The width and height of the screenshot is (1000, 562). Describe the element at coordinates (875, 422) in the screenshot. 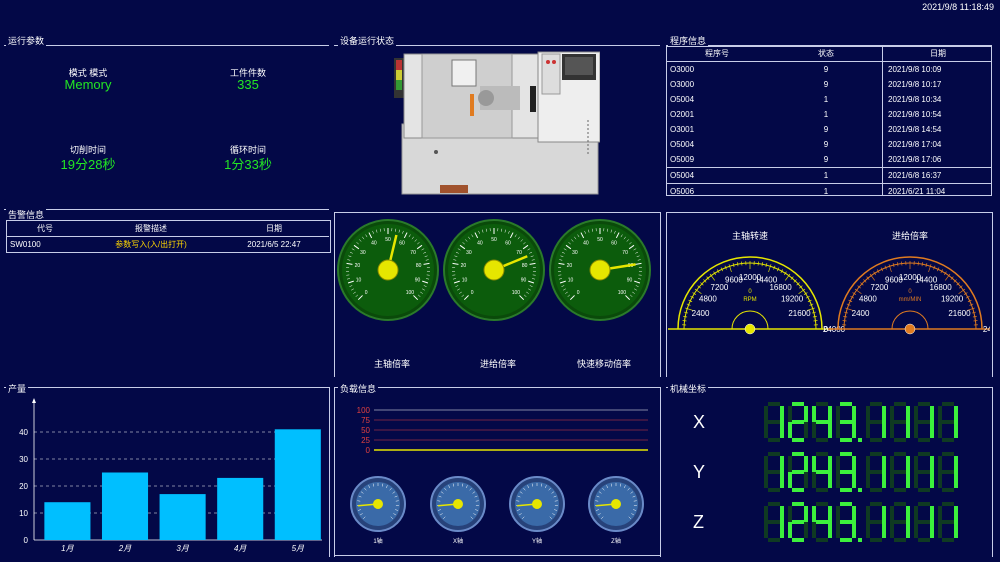

I see `x-coordinate-value` at that location.